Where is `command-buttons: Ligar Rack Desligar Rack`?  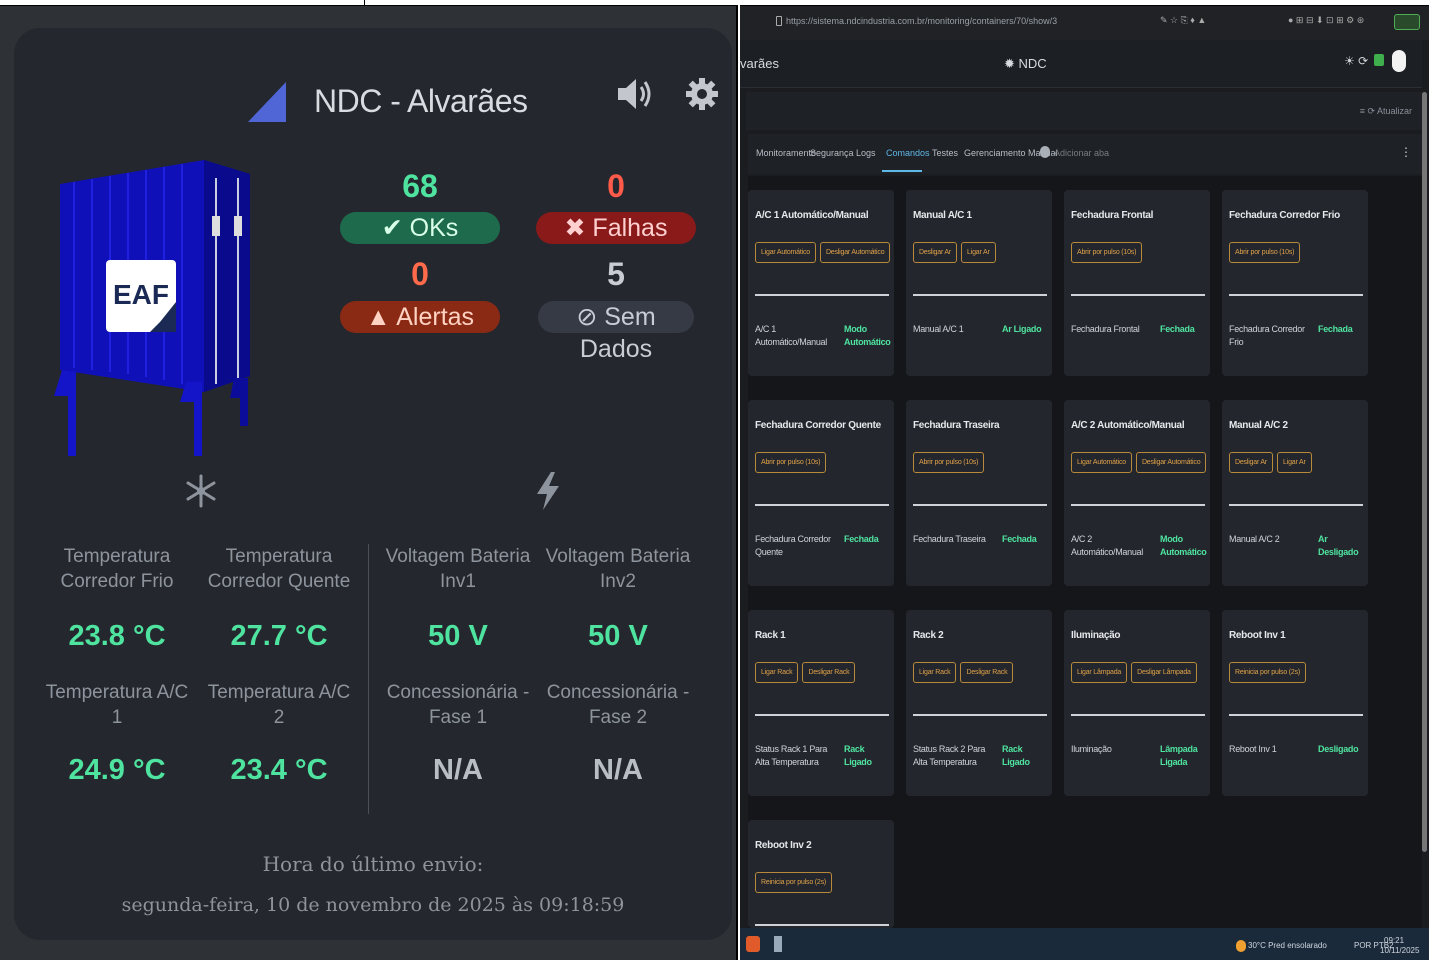
command-buttons: Ligar Rack Desligar Rack is located at coordinates (805, 672).